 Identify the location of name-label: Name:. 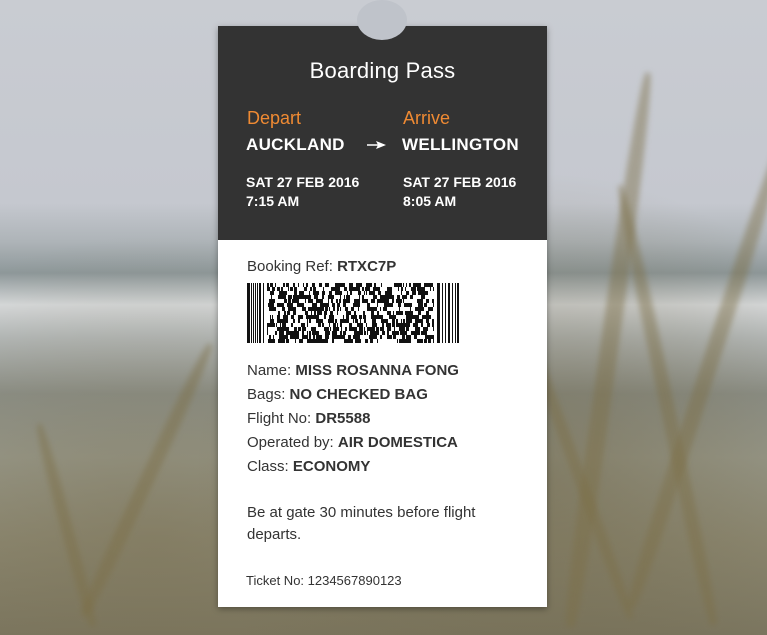
(269, 370).